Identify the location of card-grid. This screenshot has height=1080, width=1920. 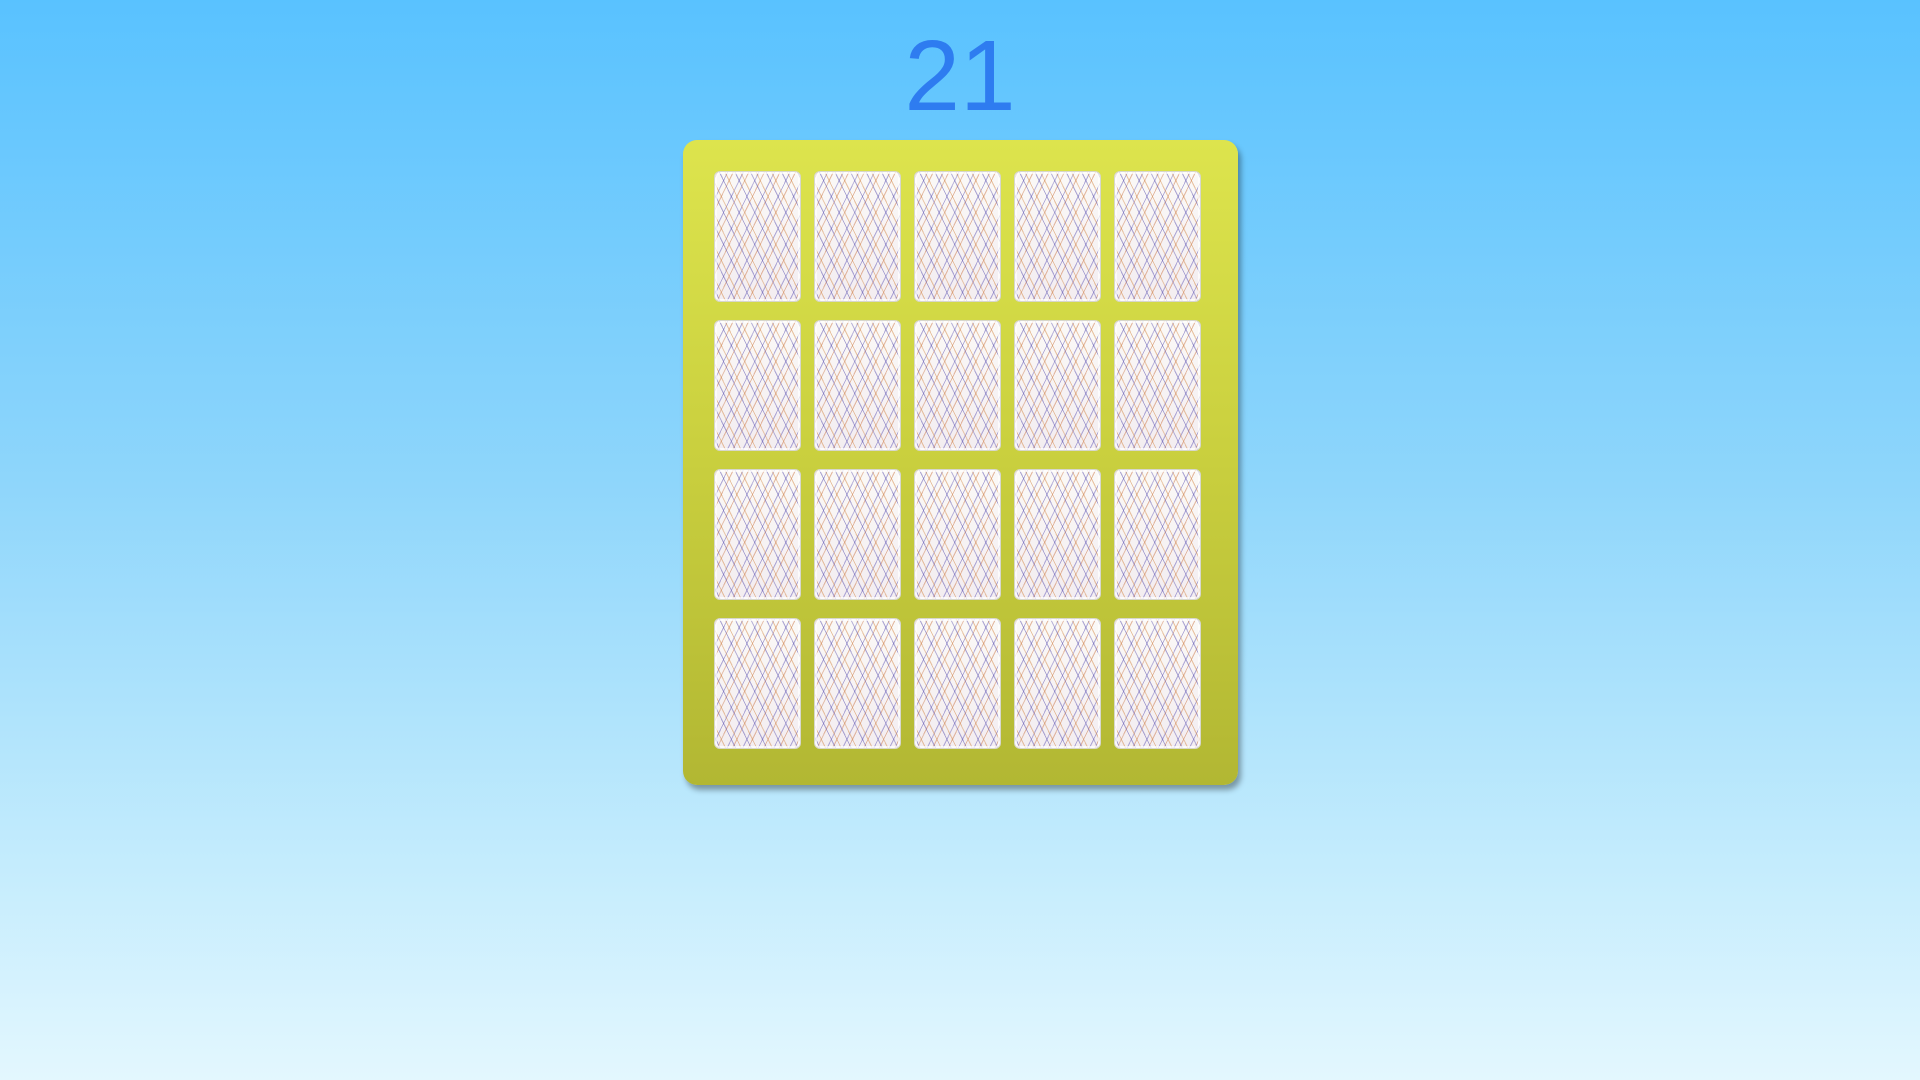
(957, 460).